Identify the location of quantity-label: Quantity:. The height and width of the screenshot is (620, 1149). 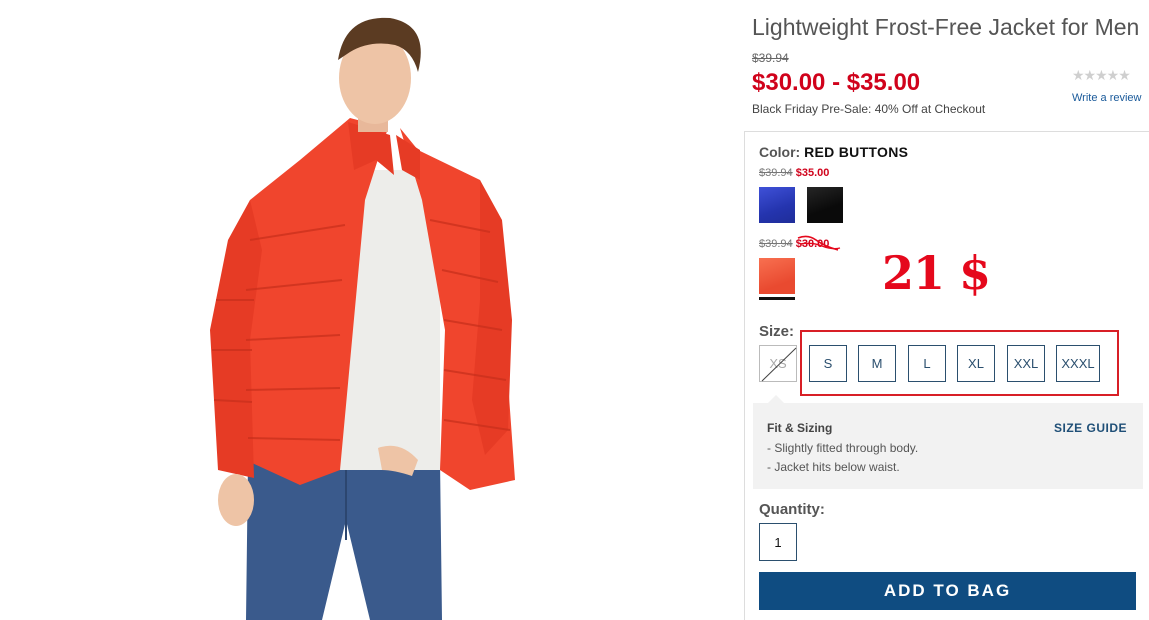
(792, 509).